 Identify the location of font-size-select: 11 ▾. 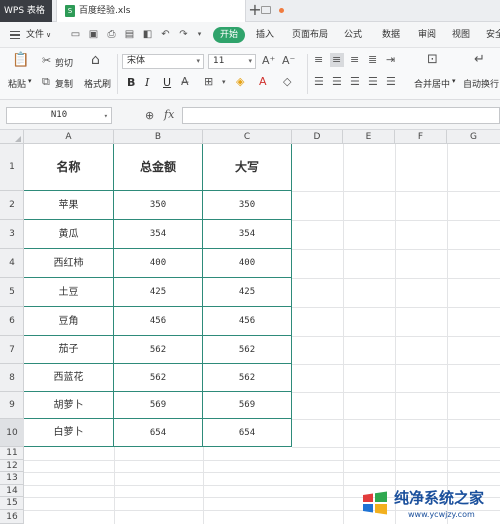
(232, 61).